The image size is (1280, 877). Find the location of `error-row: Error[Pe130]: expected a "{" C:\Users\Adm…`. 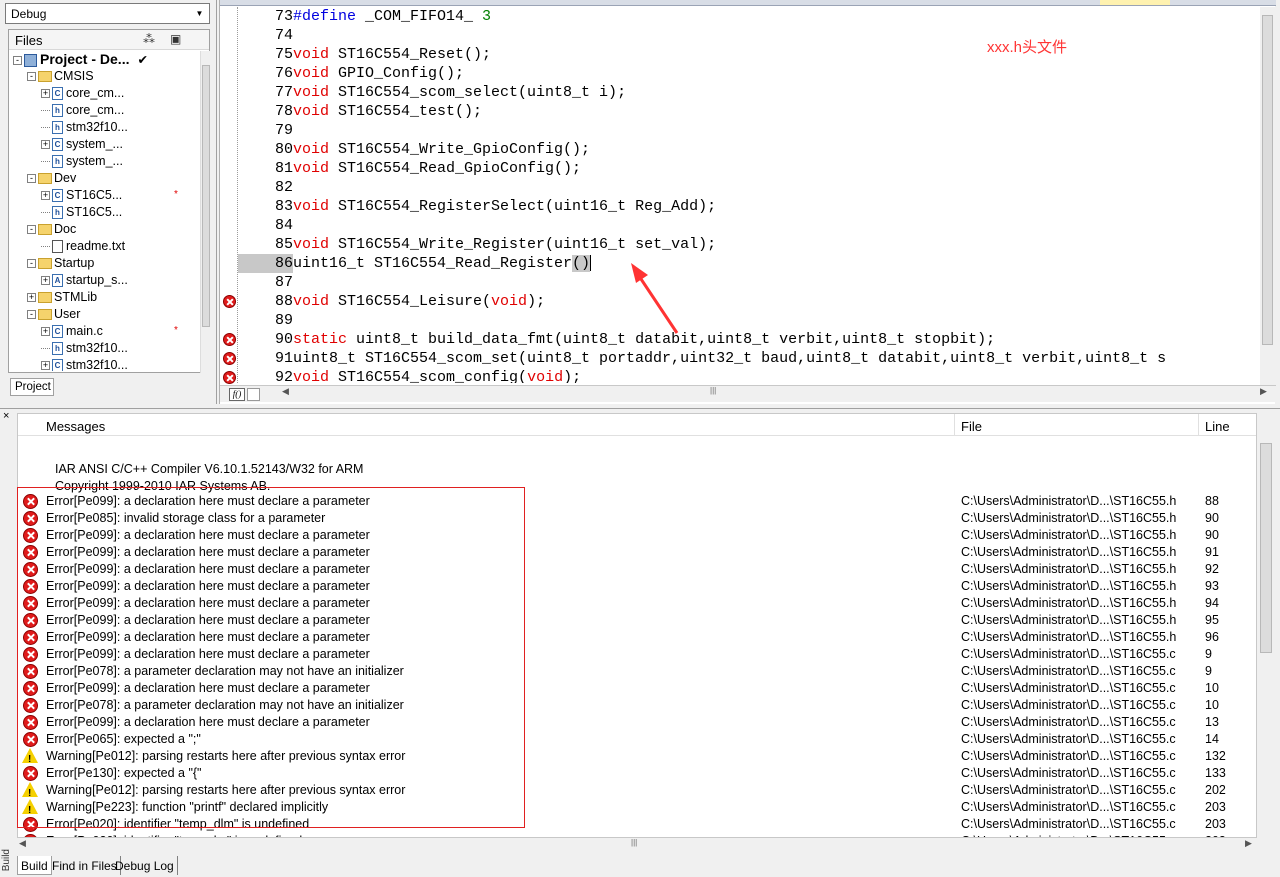

error-row: Error[Pe130]: expected a "{" C:\Users\Adm… is located at coordinates (637, 773).